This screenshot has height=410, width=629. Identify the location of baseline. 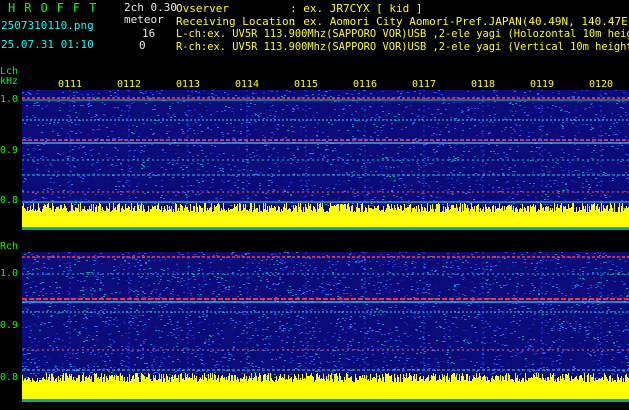
(325, 228).